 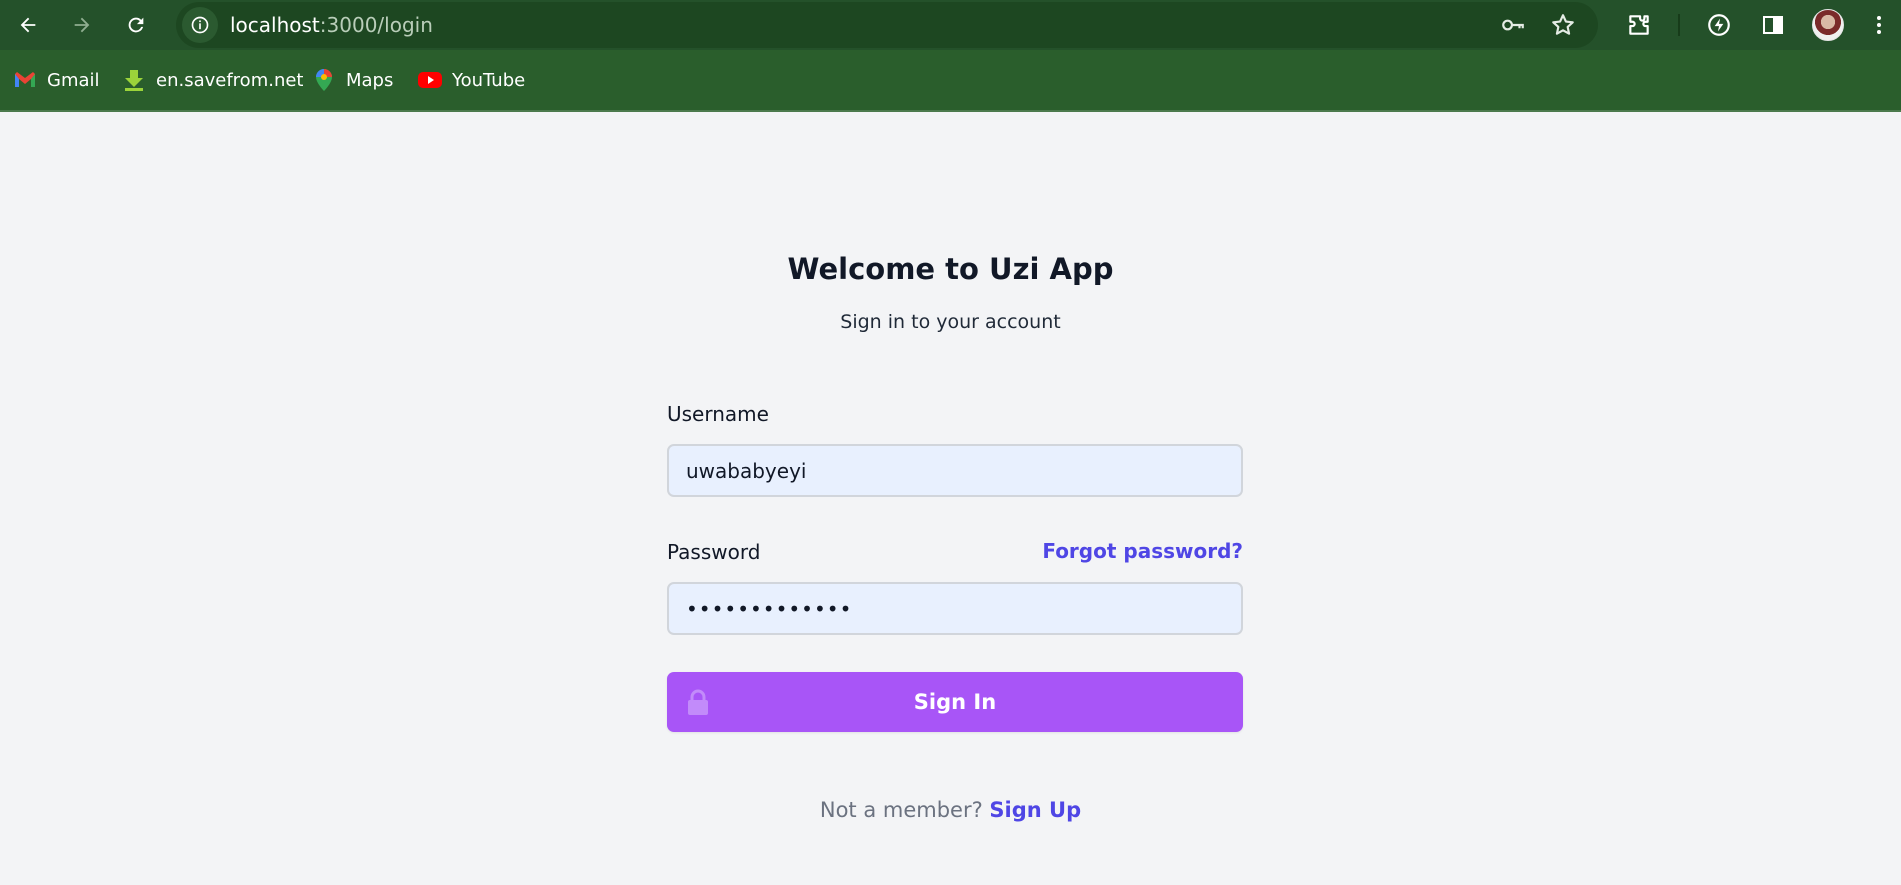 I want to click on menu-button, so click(x=1879, y=25).